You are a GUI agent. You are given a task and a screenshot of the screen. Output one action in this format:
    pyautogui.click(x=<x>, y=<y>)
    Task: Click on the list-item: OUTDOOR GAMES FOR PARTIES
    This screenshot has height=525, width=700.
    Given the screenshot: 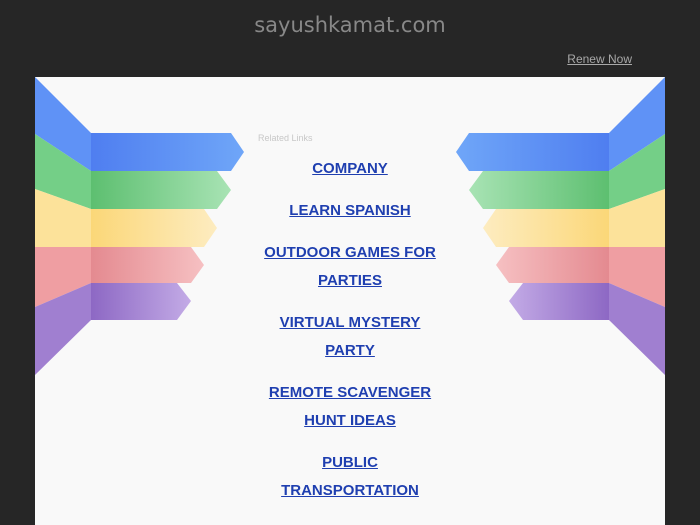 What is the action you would take?
    pyautogui.click(x=350, y=267)
    